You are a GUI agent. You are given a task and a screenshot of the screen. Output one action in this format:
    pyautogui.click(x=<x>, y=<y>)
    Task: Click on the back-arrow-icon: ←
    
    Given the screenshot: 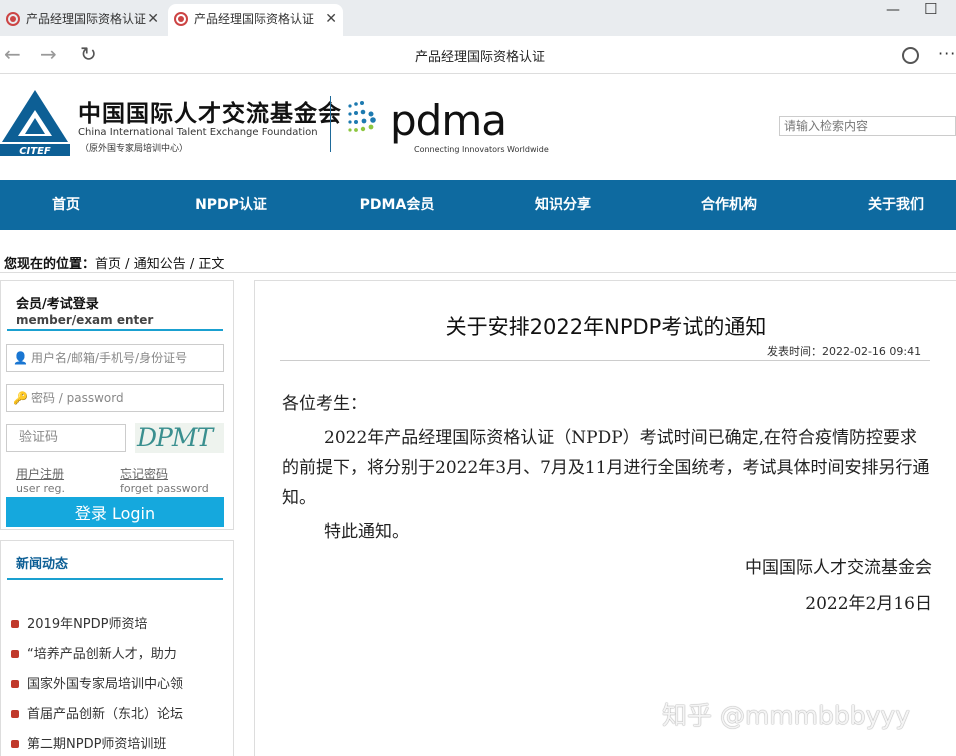 What is the action you would take?
    pyautogui.click(x=12, y=54)
    